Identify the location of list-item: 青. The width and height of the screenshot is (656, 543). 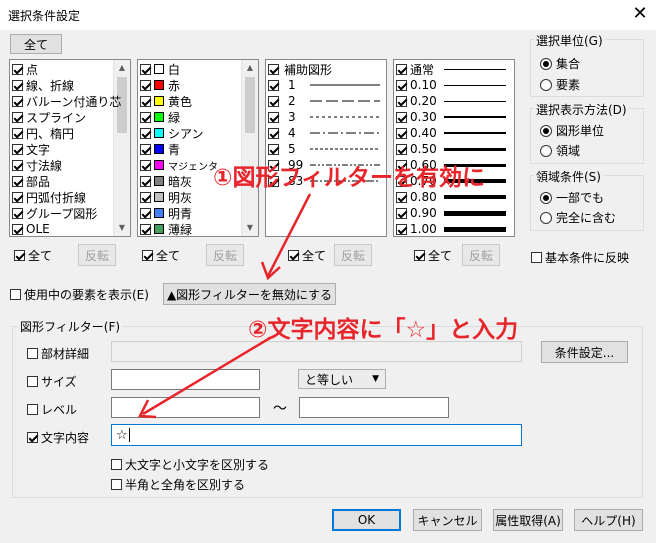
(160, 149).